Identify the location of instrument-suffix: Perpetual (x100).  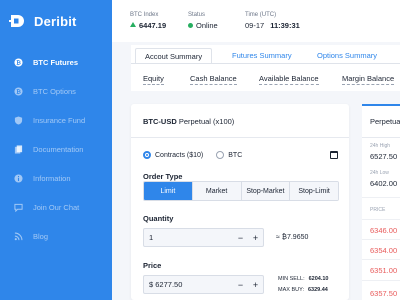
(206, 121).